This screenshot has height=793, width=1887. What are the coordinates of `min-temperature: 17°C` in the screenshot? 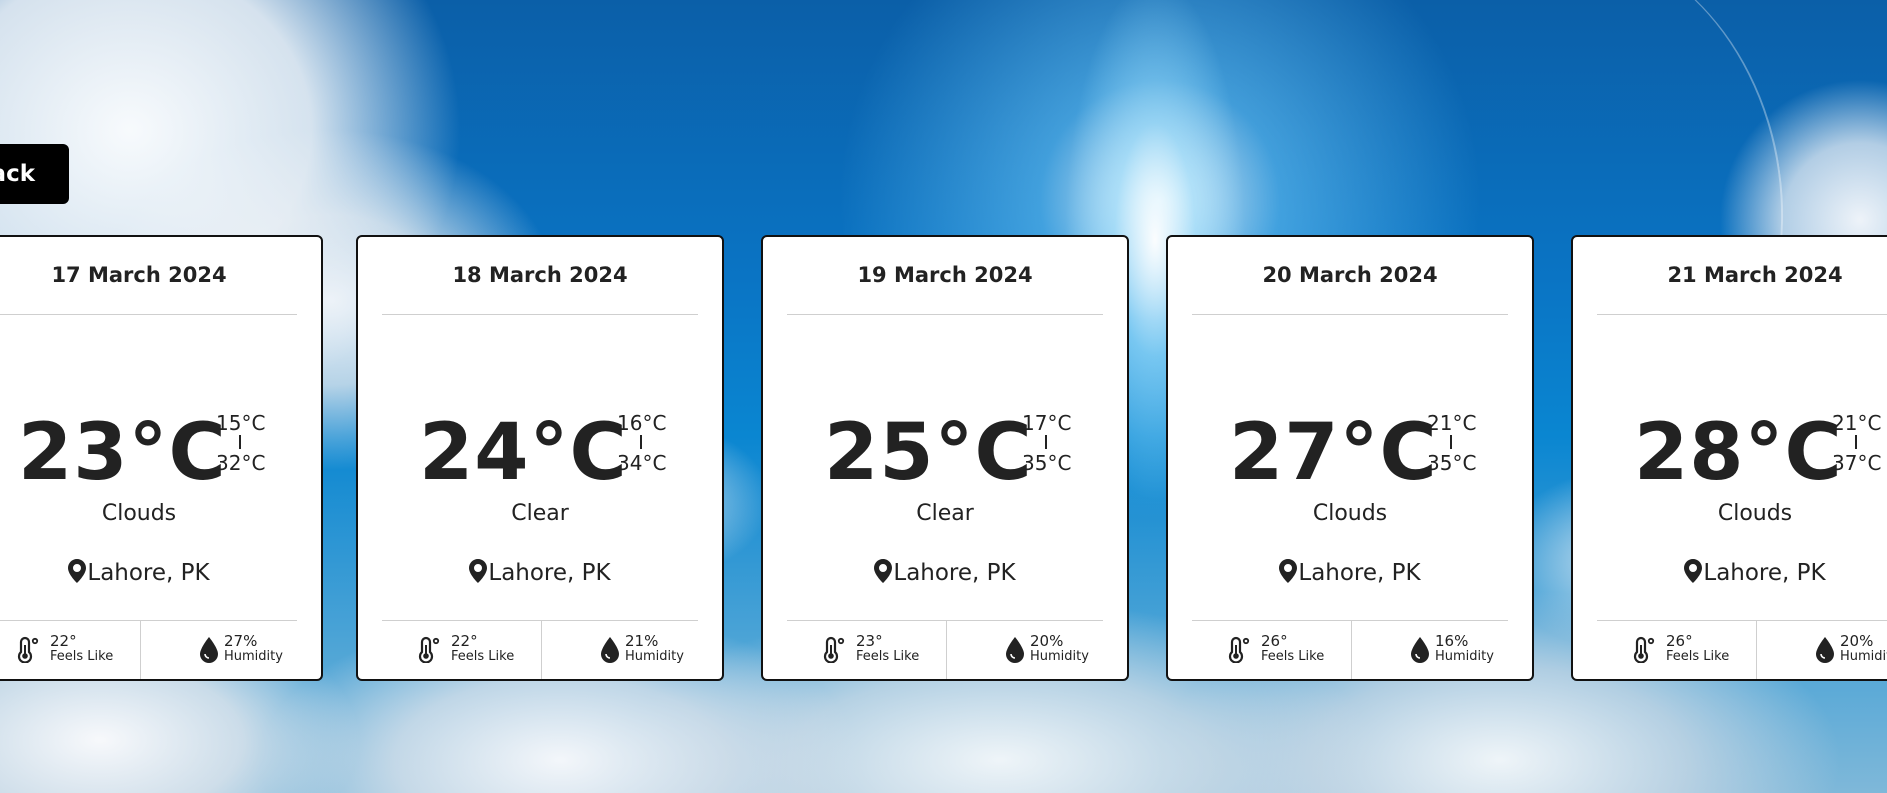 It's located at (1047, 423).